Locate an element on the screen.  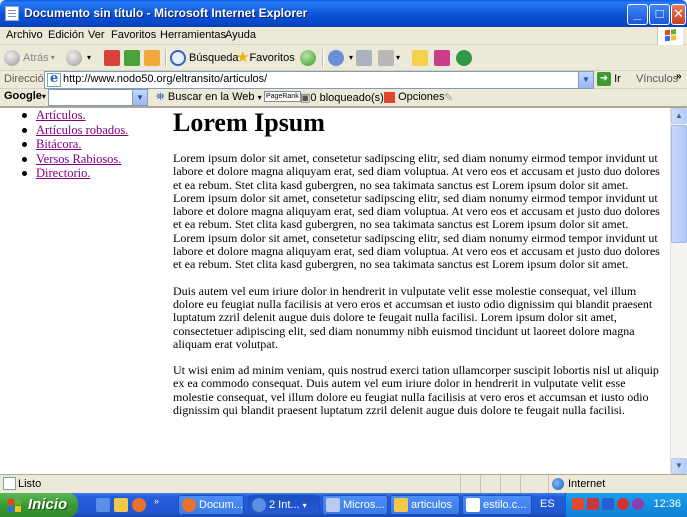
tray-alert-icon is located at coordinates (623, 504).